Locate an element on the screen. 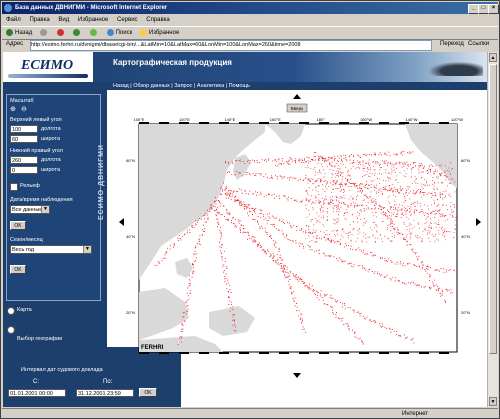  top-left-lon-input: 100 is located at coordinates (24, 129).